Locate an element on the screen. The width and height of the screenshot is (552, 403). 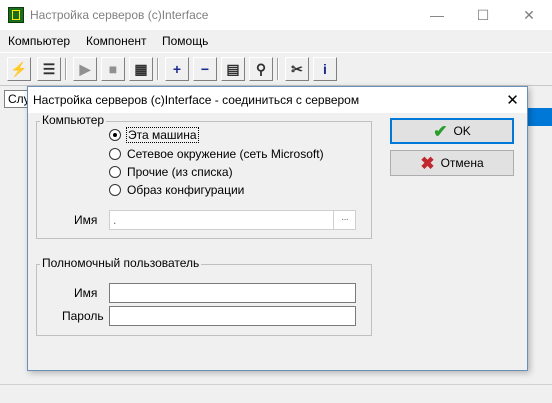
cross-icon: ✖ is located at coordinates (427, 163).